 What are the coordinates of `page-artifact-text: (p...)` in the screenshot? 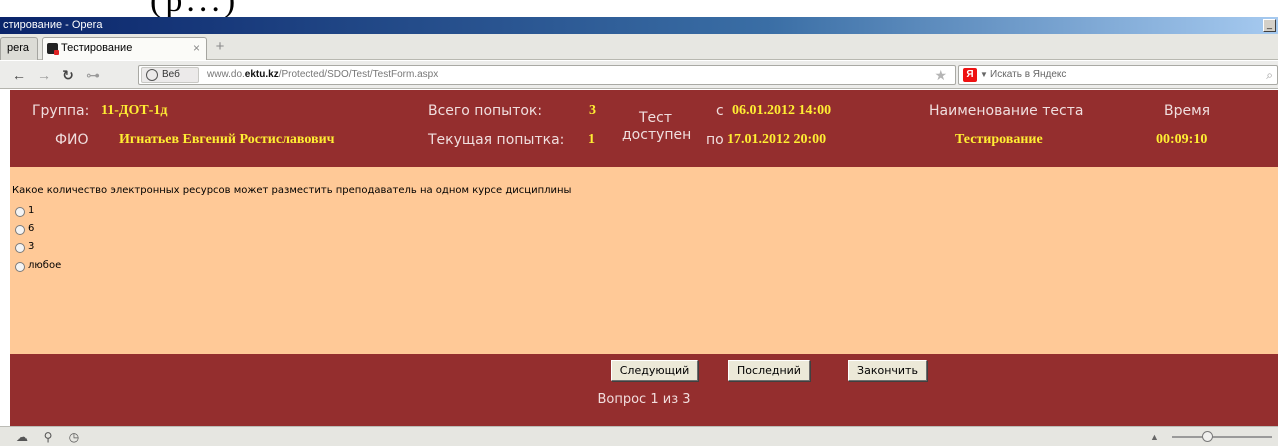 It's located at (194, 8).